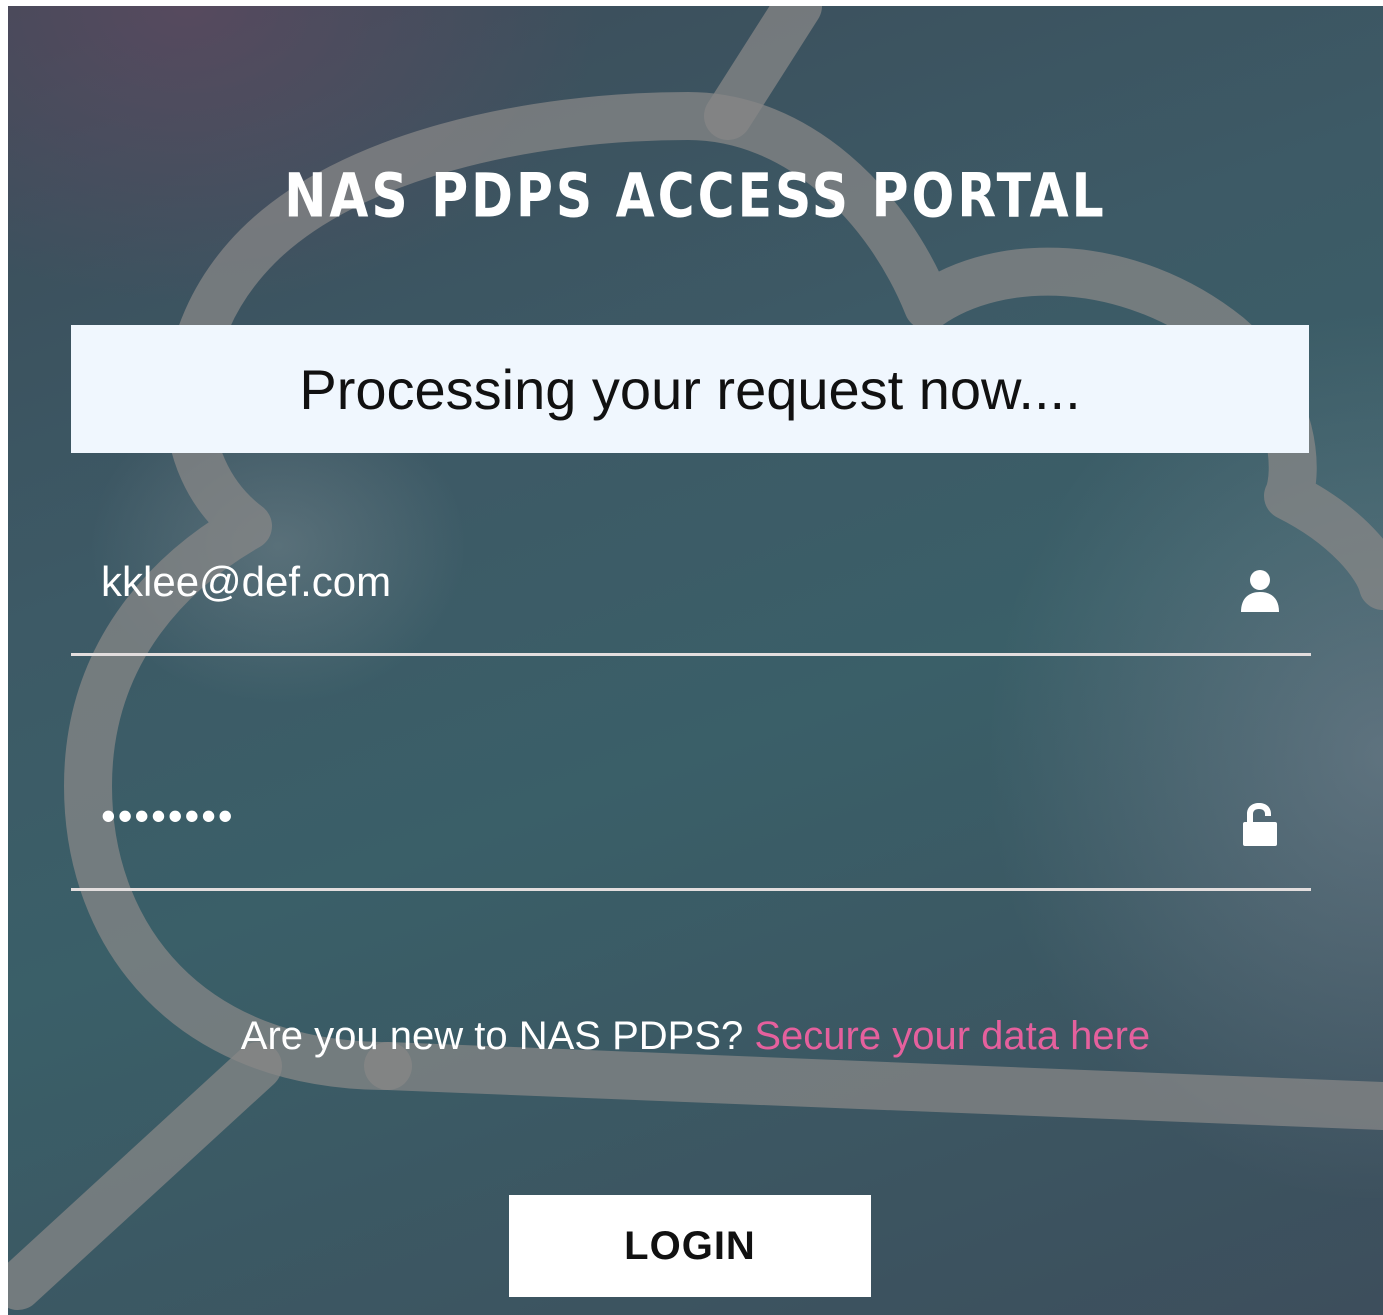 The height and width of the screenshot is (1315, 1383). What do you see at coordinates (651, 816) in the screenshot?
I see `password-field` at bounding box center [651, 816].